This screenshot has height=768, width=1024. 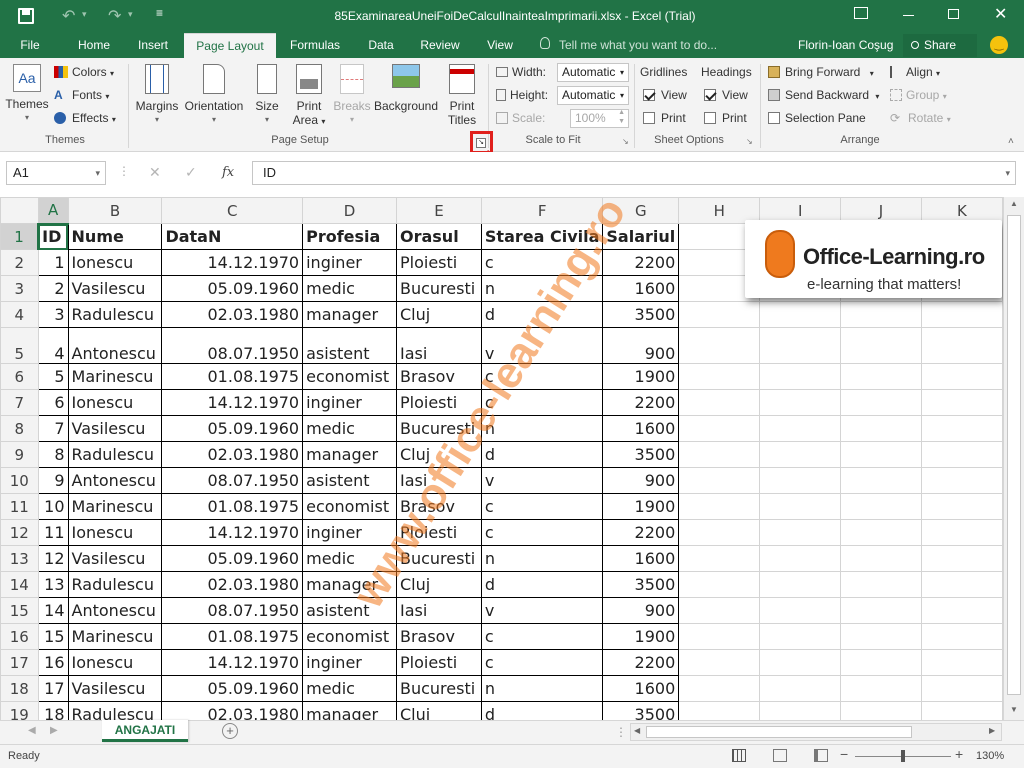 I want to click on cell: 14, so click(x=53, y=610).